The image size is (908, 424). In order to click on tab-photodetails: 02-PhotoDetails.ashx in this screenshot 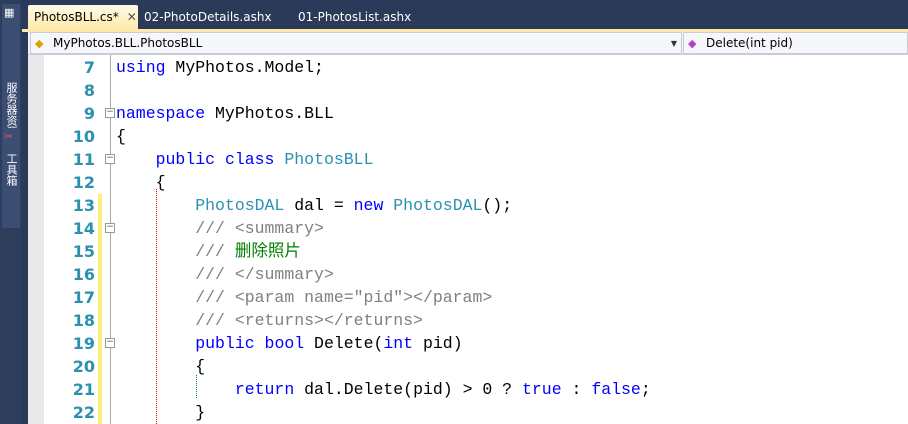, I will do `click(205, 17)`.